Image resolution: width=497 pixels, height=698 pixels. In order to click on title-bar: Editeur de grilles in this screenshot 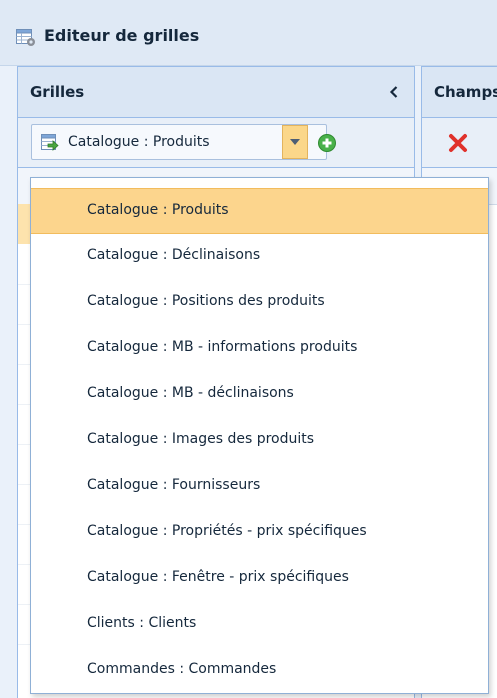, I will do `click(248, 33)`.